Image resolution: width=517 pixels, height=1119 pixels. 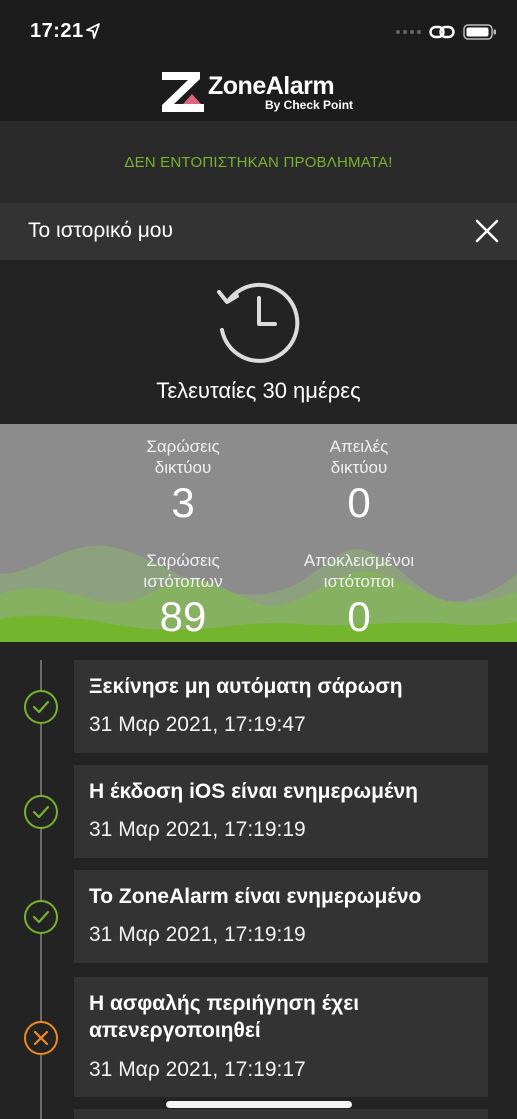 I want to click on page-title: Το ιστορικό μου, so click(x=100, y=230).